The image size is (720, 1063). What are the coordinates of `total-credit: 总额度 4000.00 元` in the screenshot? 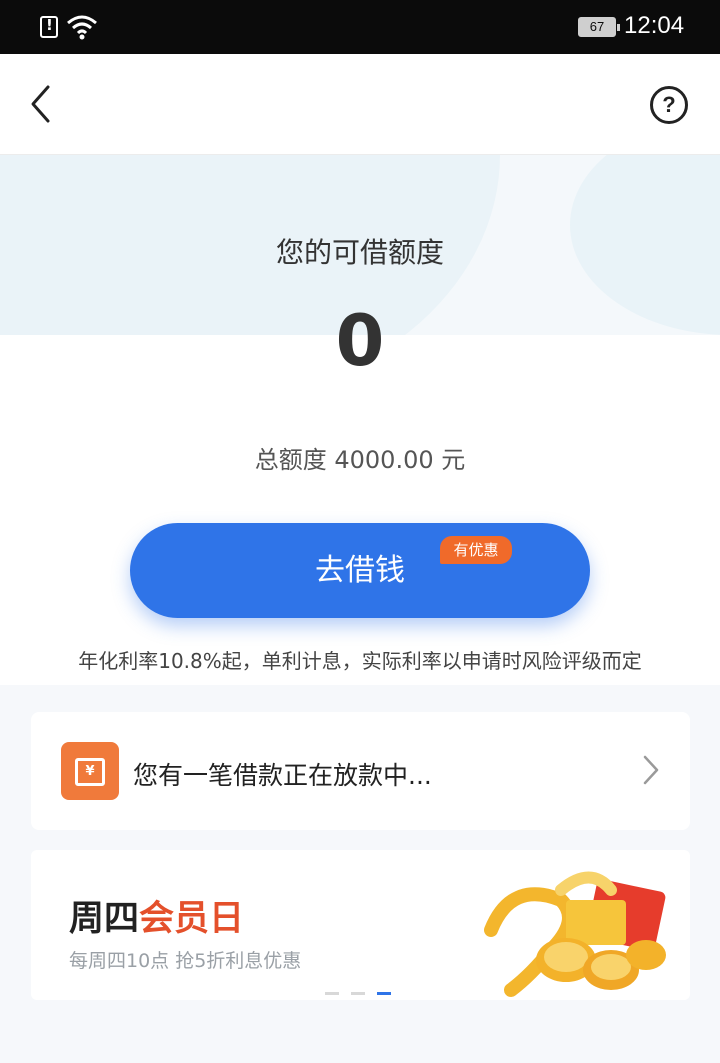 It's located at (360, 460).